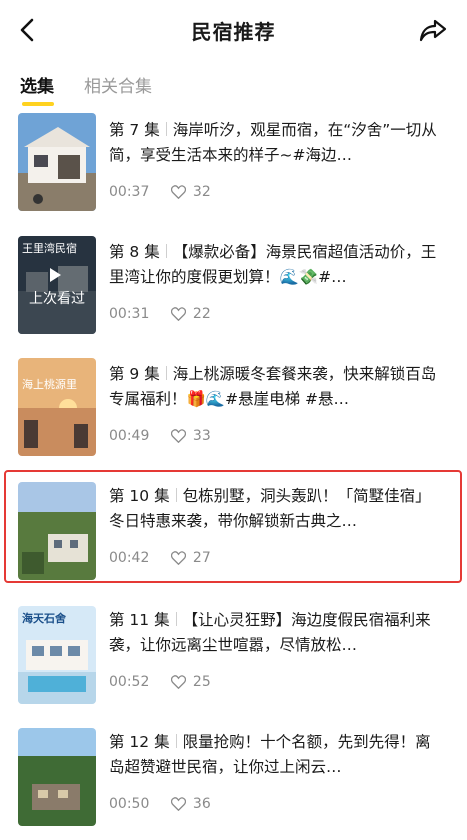 The height and width of the screenshot is (840, 467). Describe the element at coordinates (57, 407) in the screenshot. I see `episode-thumbnail: 海上桃源里` at that location.